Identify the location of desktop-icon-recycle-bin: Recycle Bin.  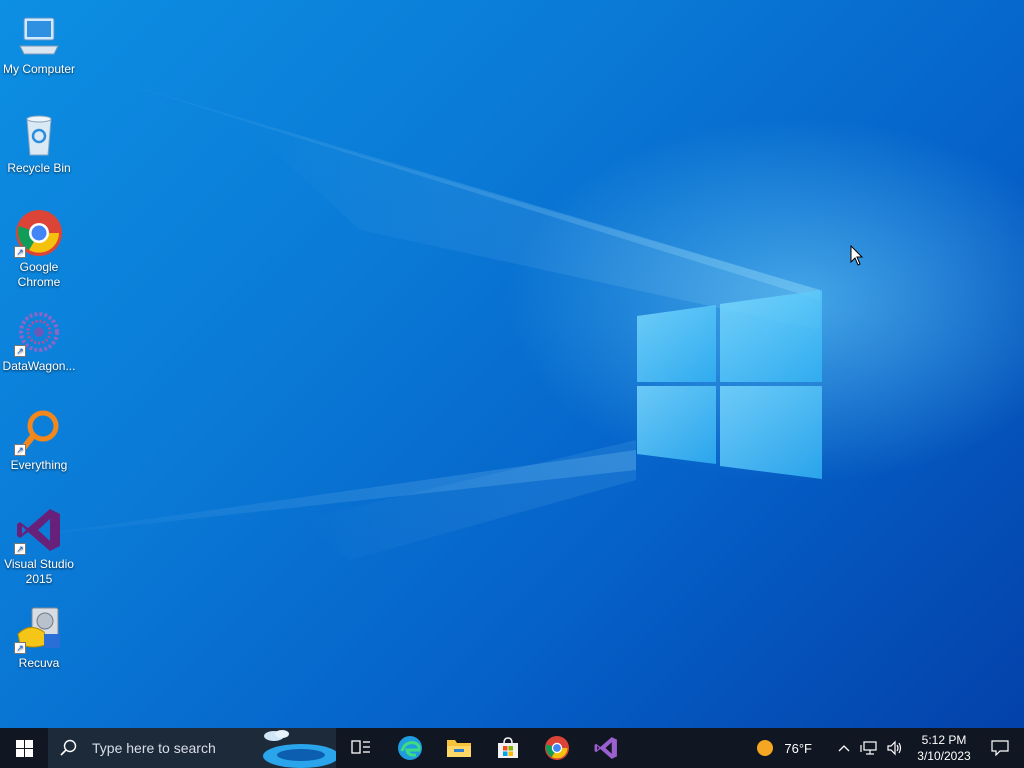
(39, 138).